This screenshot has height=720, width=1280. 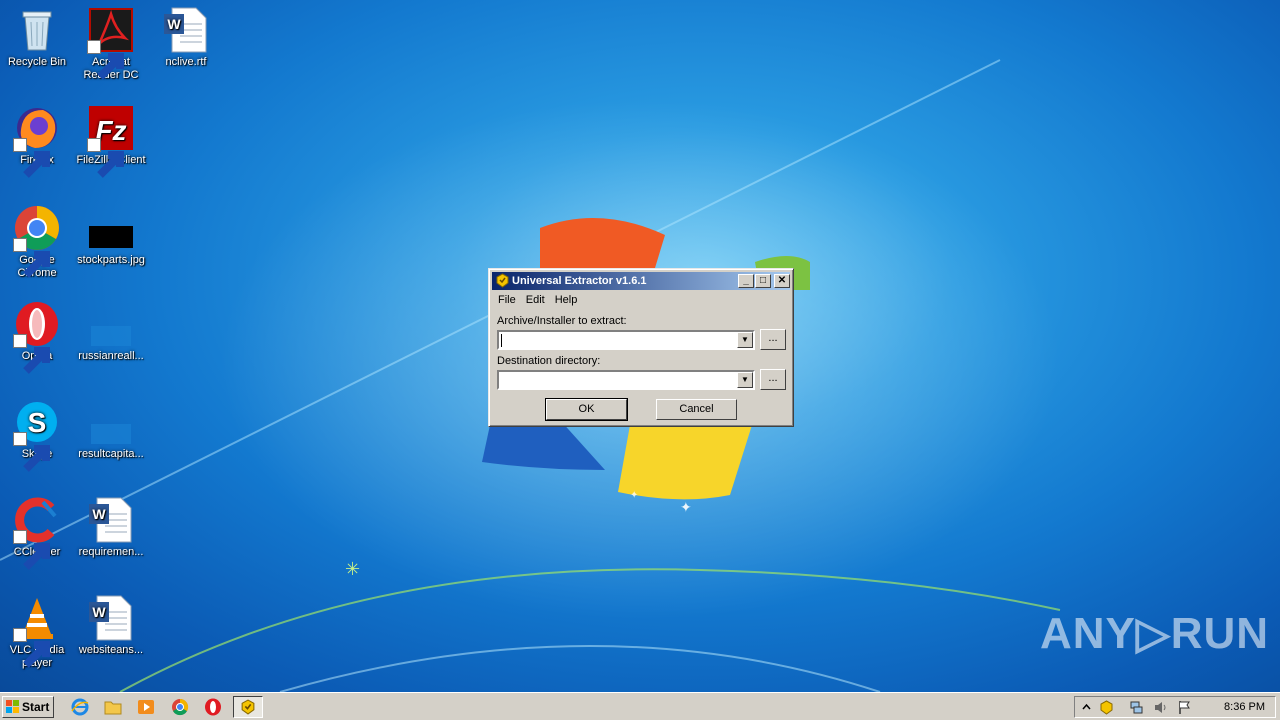 I want to click on desktop-icon-label: Recycle Bin, so click(x=37, y=62).